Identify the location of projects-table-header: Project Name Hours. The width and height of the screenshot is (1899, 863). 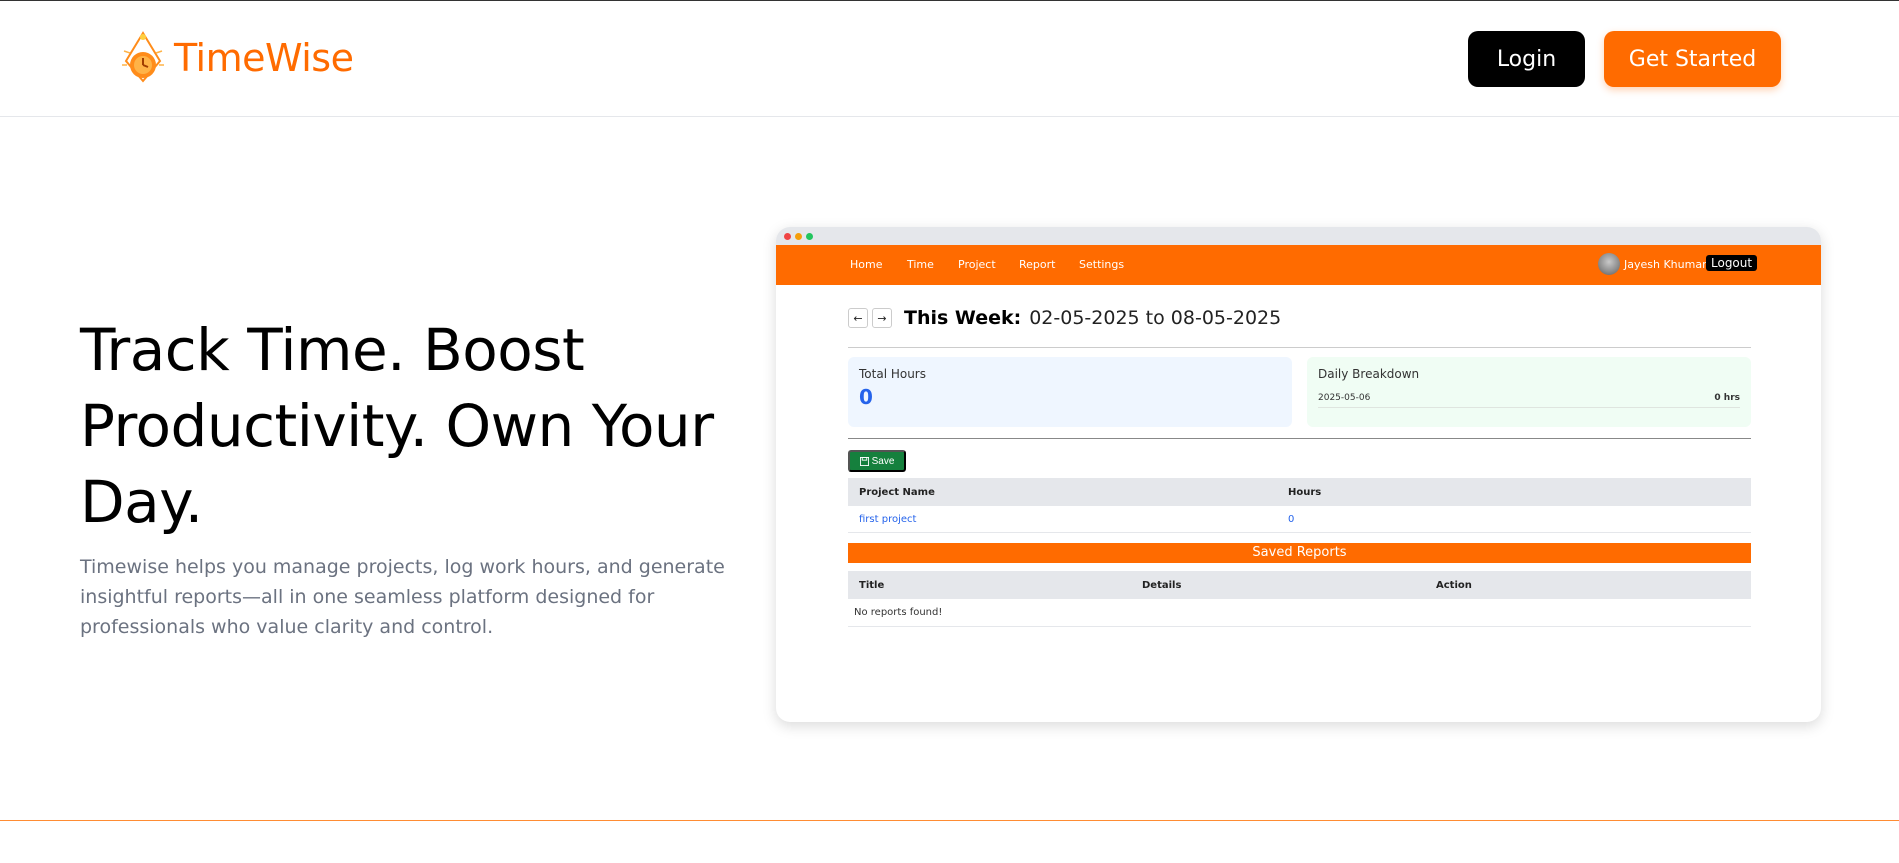
(1299, 492).